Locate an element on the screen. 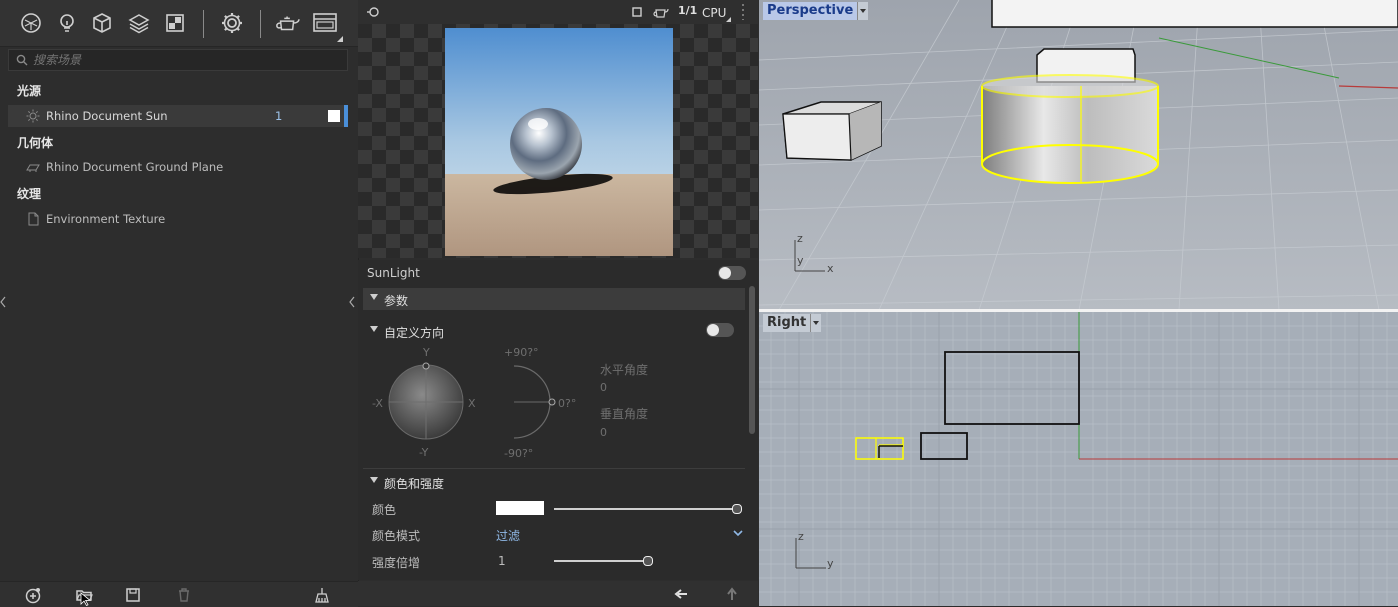 This screenshot has width=1398, height=607. axis-y-label: y is located at coordinates (800, 260).